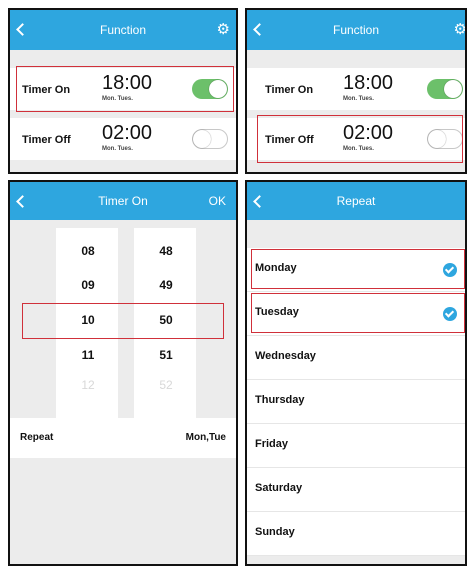 Image resolution: width=473 pixels, height=566 pixels. Describe the element at coordinates (166, 355) in the screenshot. I see `minute-option: 51` at that location.